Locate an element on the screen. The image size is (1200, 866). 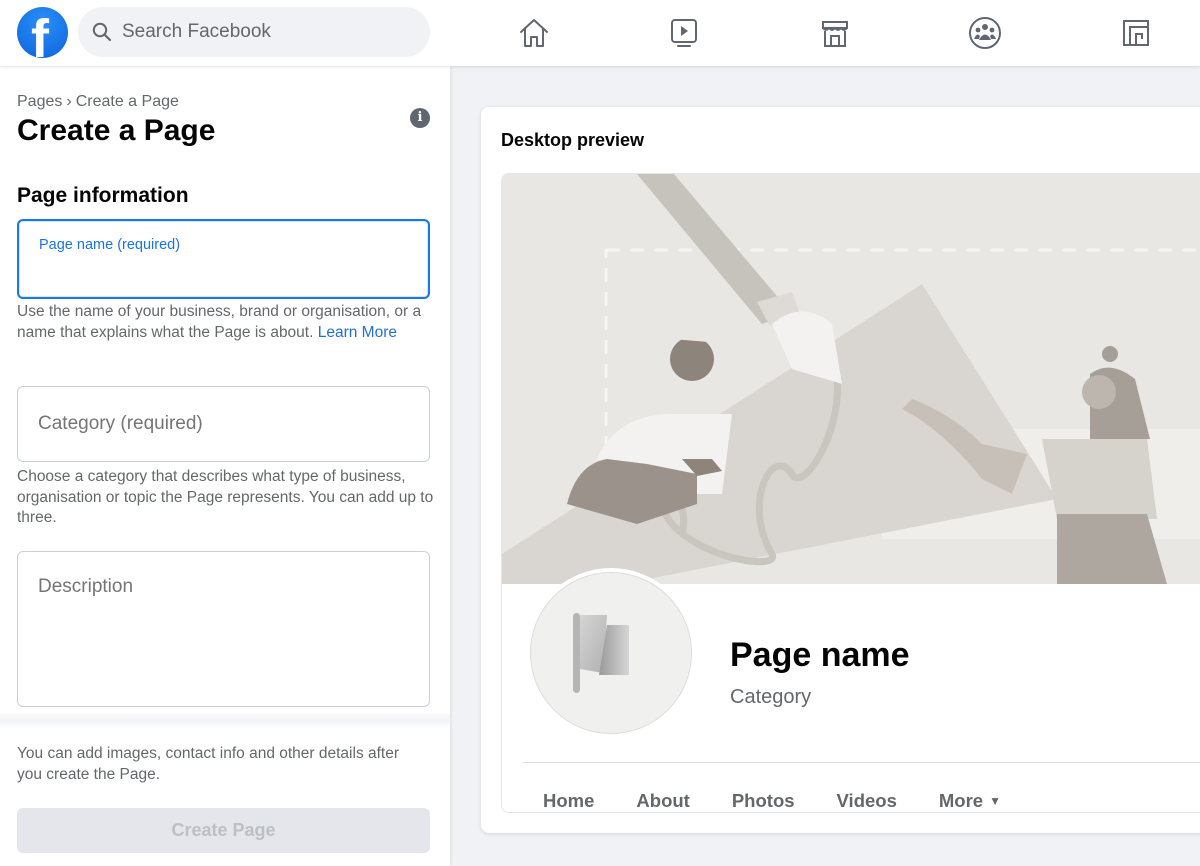
preview-category: Category is located at coordinates (771, 697).